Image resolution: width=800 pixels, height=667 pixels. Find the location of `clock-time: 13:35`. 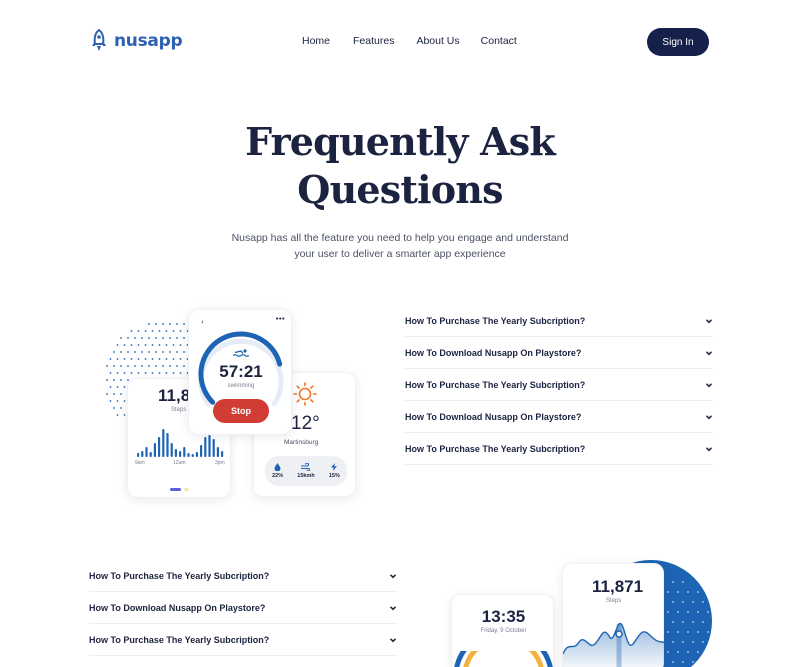

clock-time: 13:35 is located at coordinates (503, 616).